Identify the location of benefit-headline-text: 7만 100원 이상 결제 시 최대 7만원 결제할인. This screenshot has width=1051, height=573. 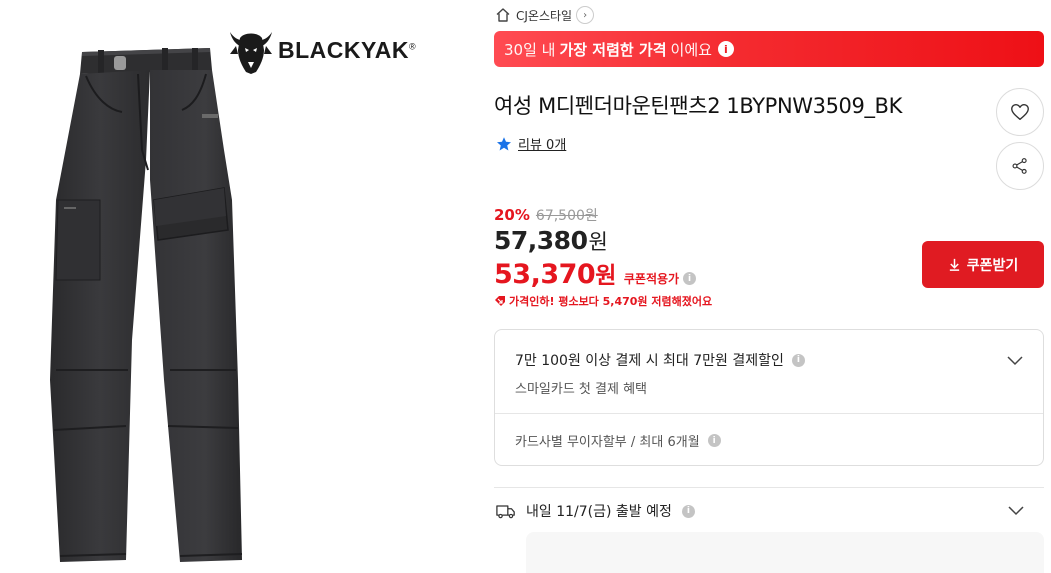
(649, 361).